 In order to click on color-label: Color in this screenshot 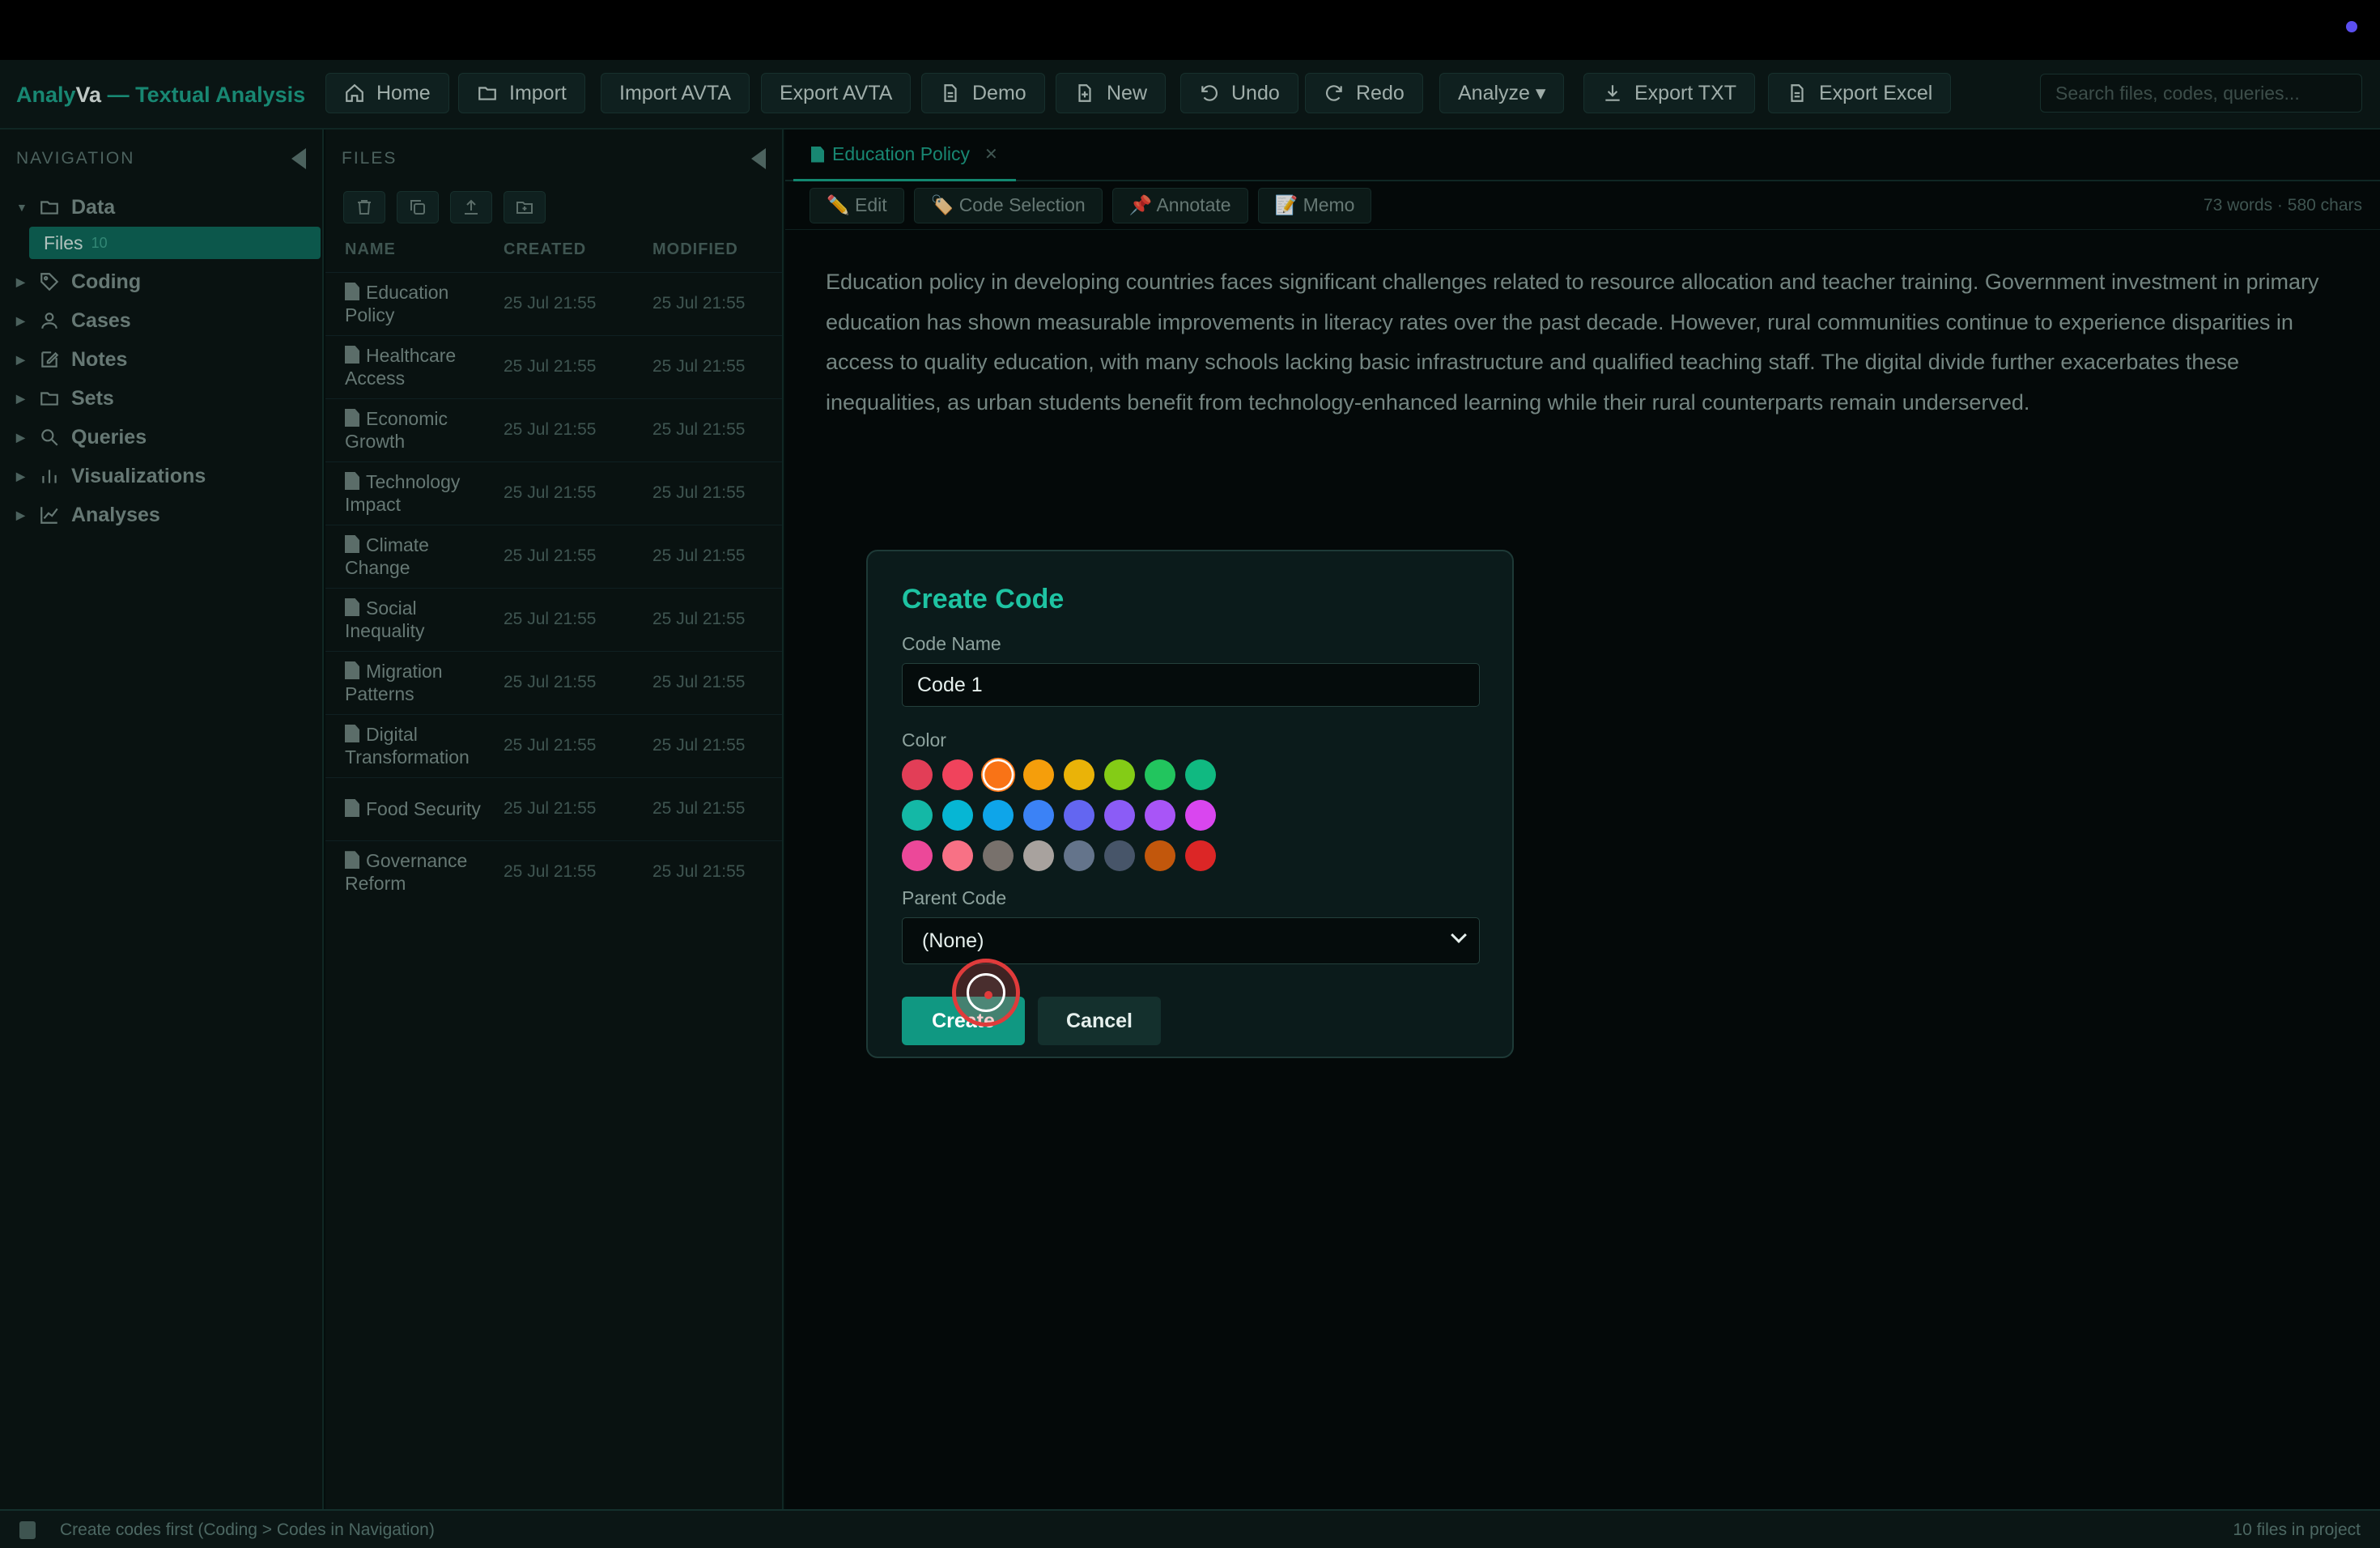, I will do `click(924, 740)`.